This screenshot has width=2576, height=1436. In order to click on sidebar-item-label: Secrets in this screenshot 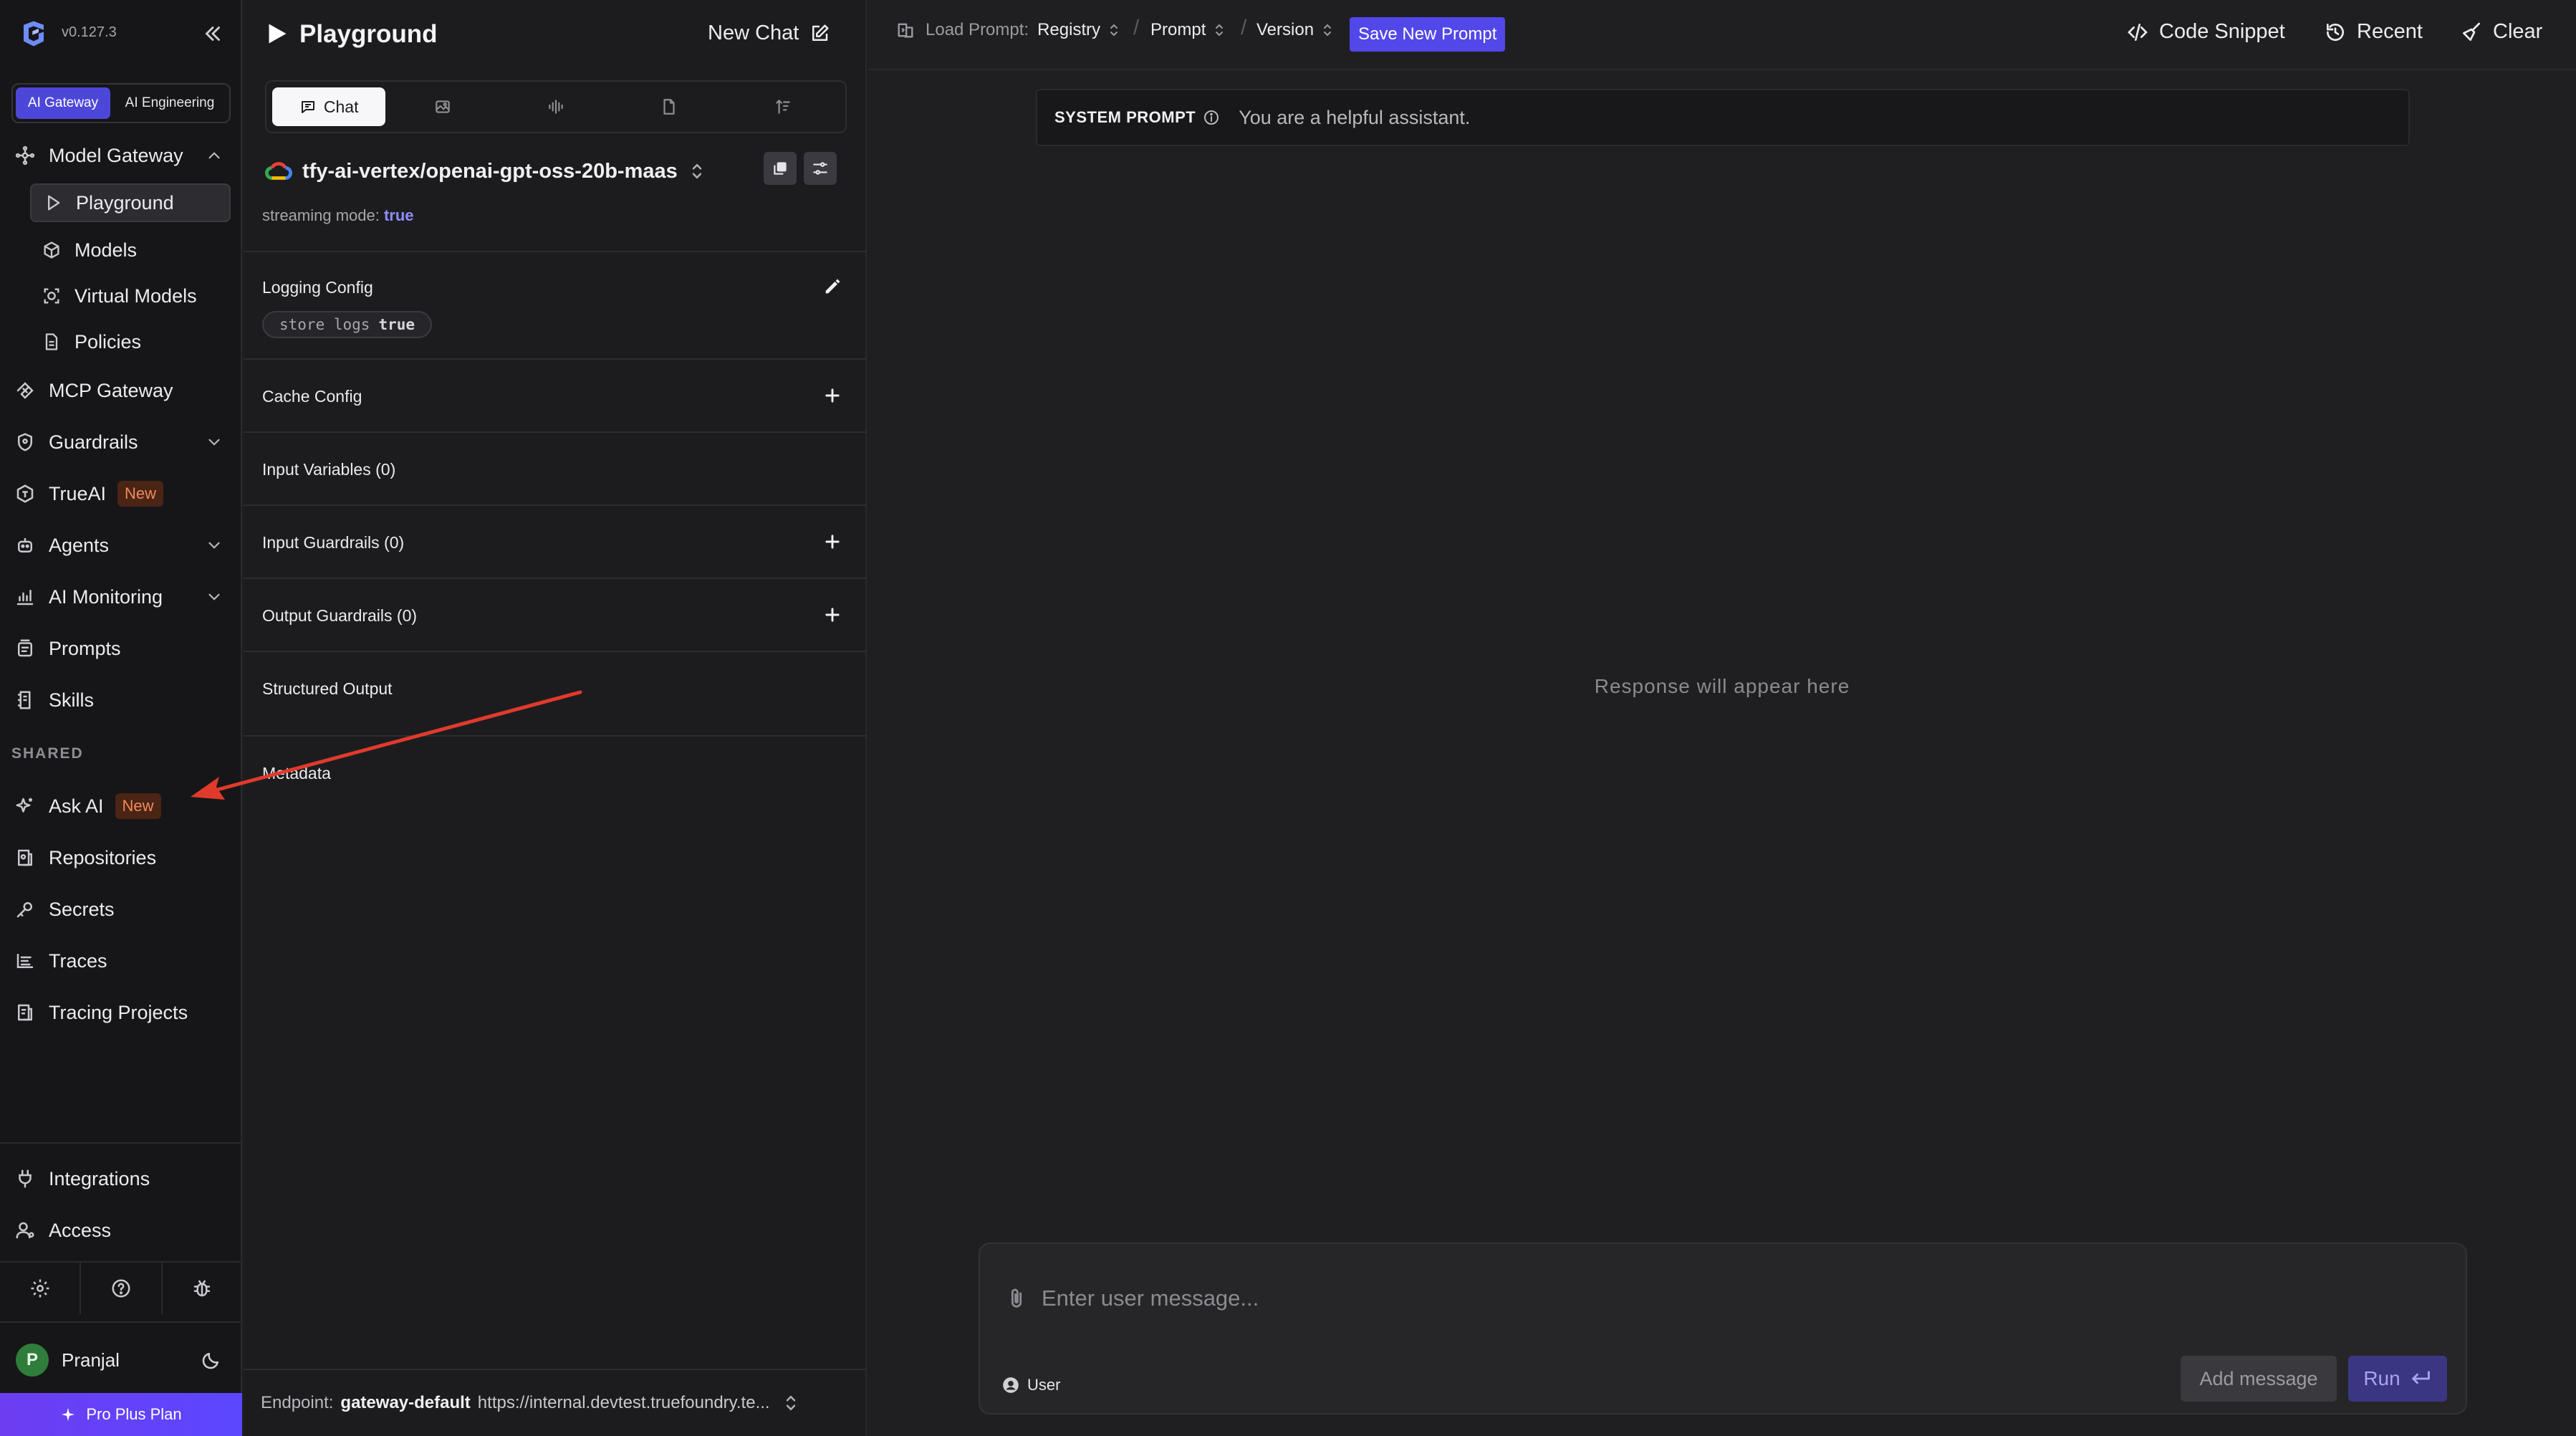, I will do `click(82, 909)`.